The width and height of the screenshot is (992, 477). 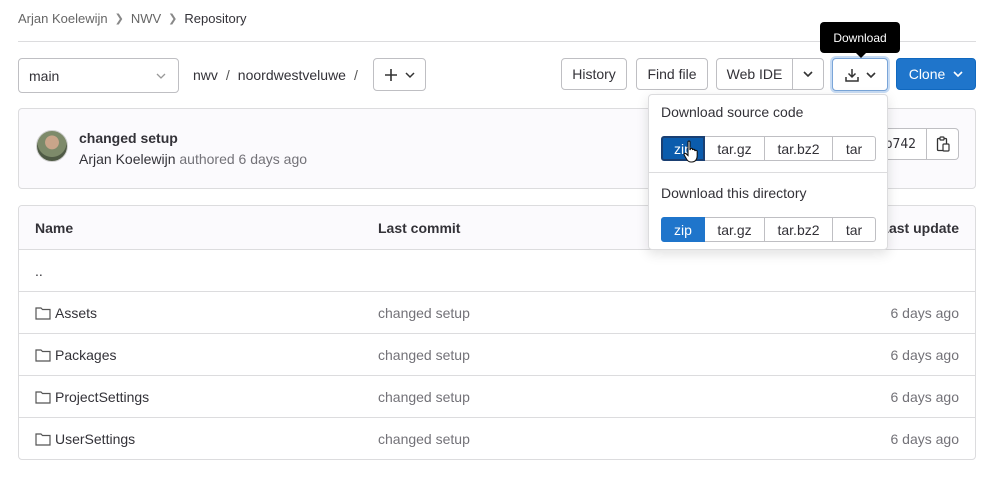 I want to click on file-name: UserSettings, so click(x=95, y=439).